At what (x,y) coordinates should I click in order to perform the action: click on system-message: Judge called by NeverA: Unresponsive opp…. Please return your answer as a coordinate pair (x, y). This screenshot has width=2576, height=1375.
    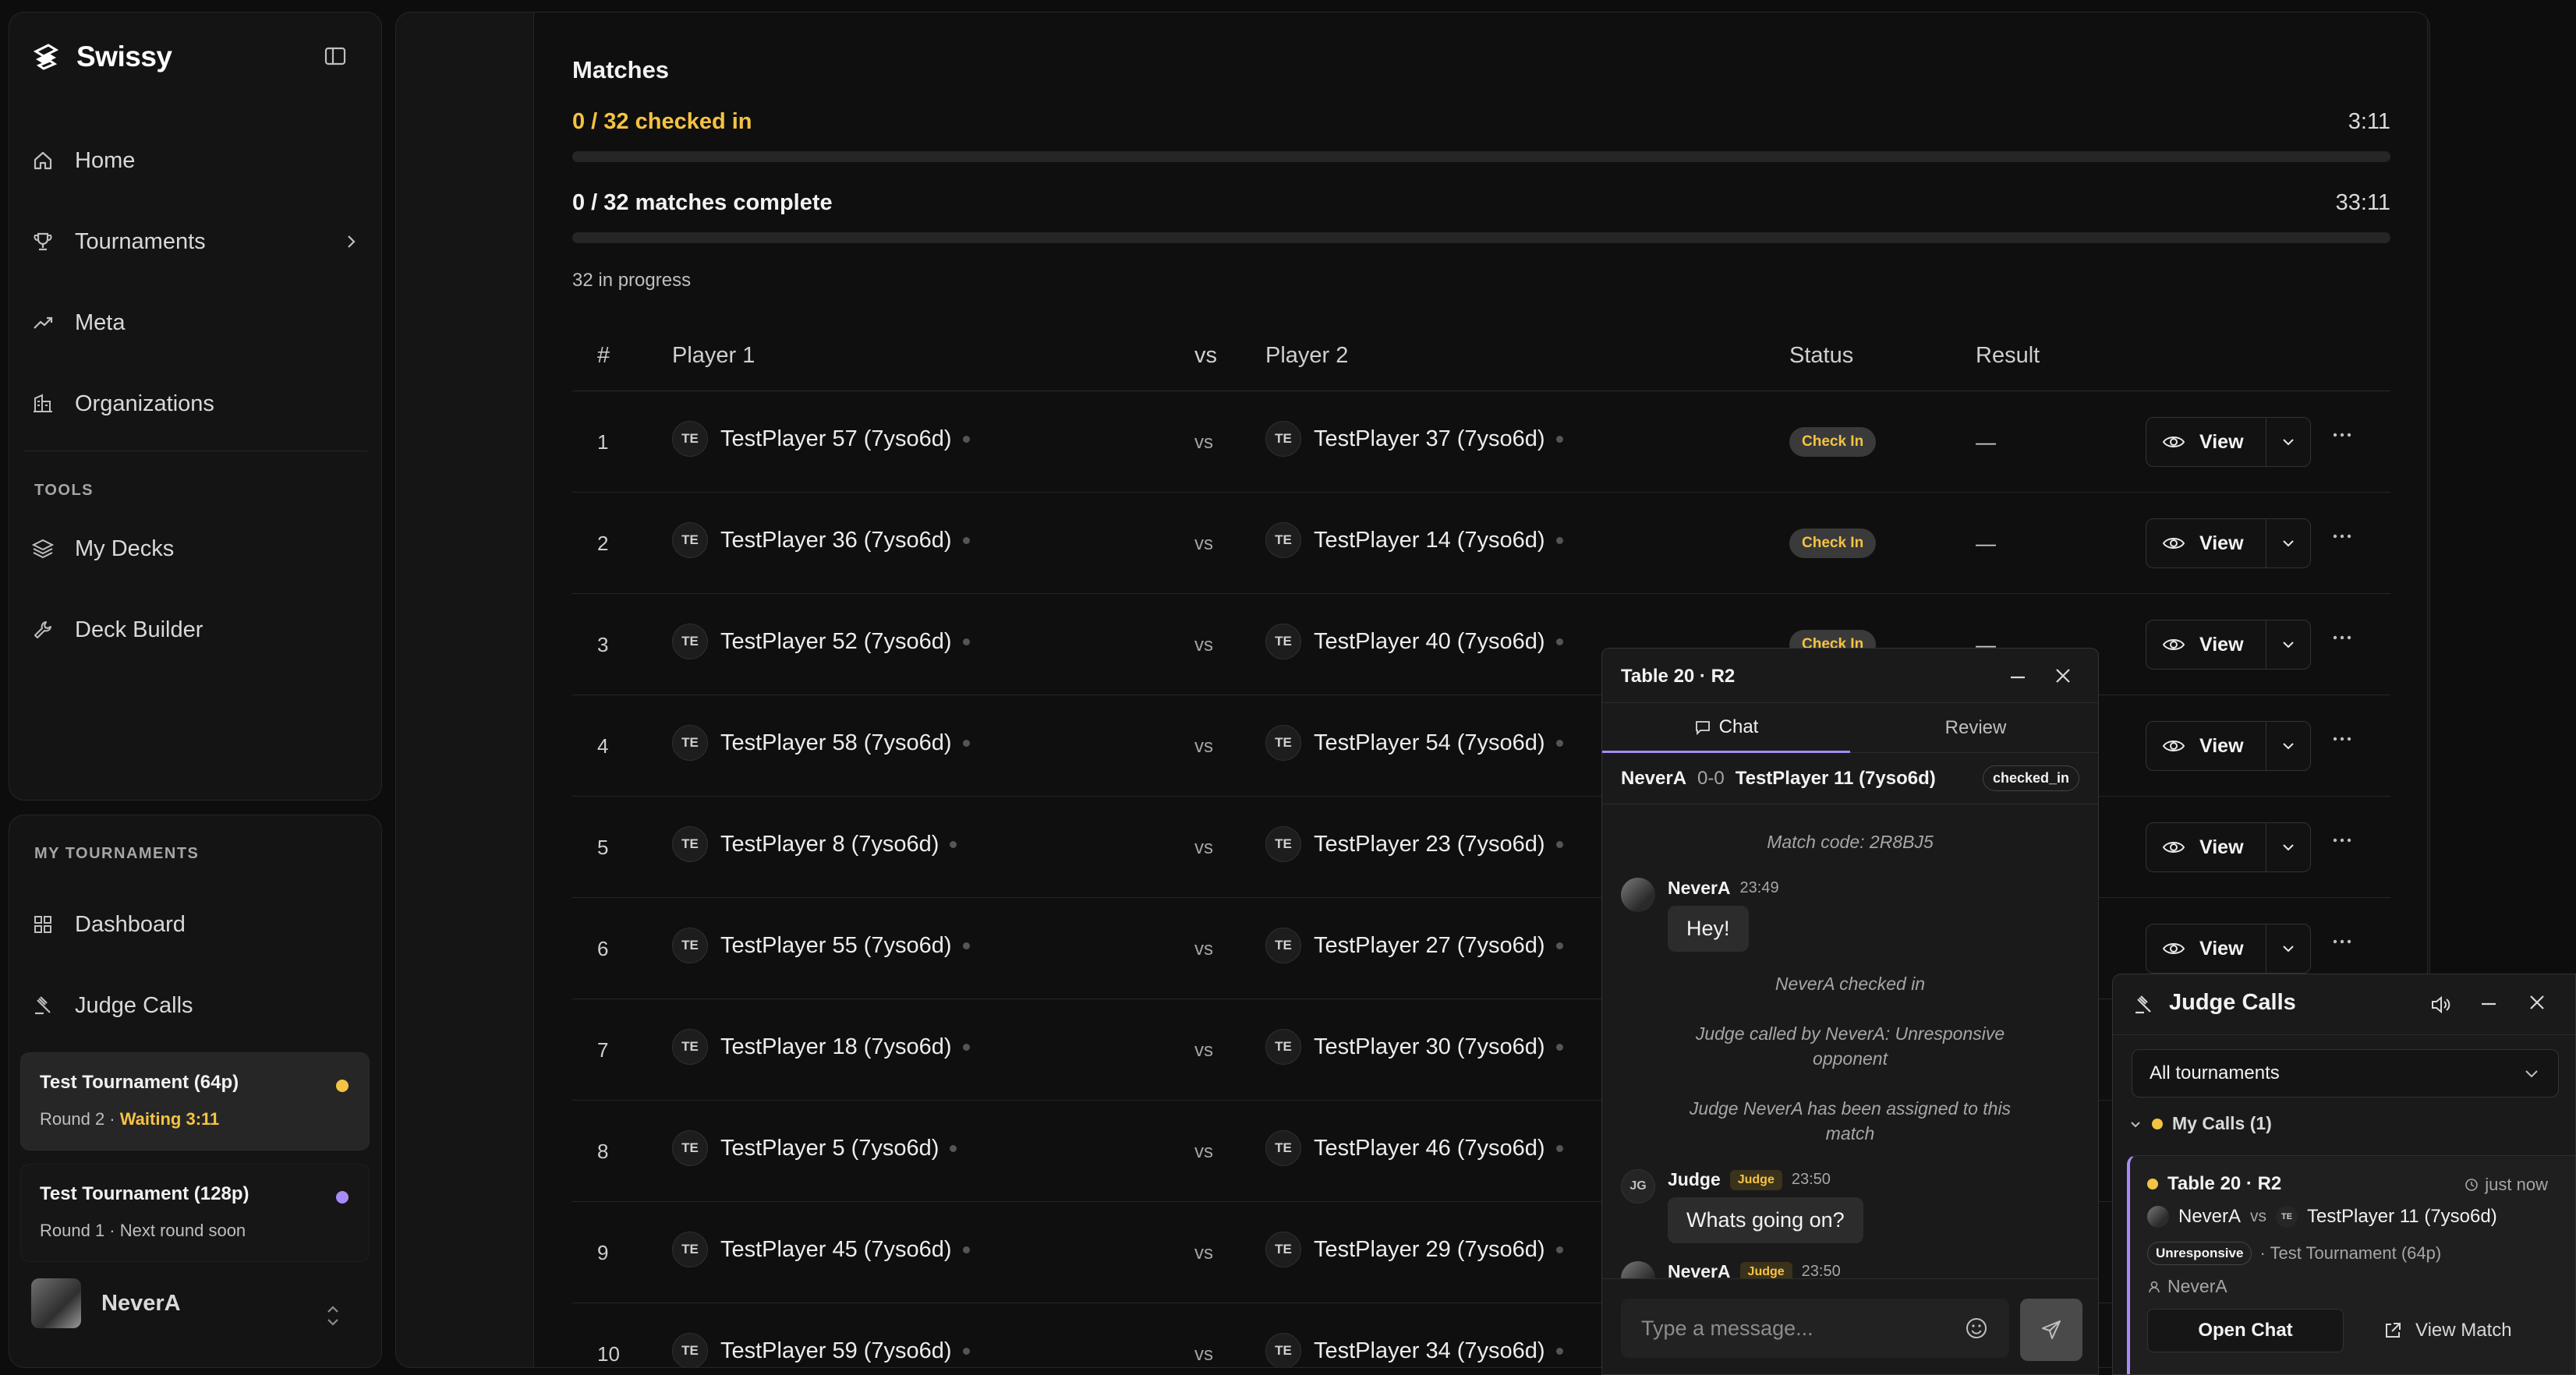
    Looking at the image, I should click on (1850, 1046).